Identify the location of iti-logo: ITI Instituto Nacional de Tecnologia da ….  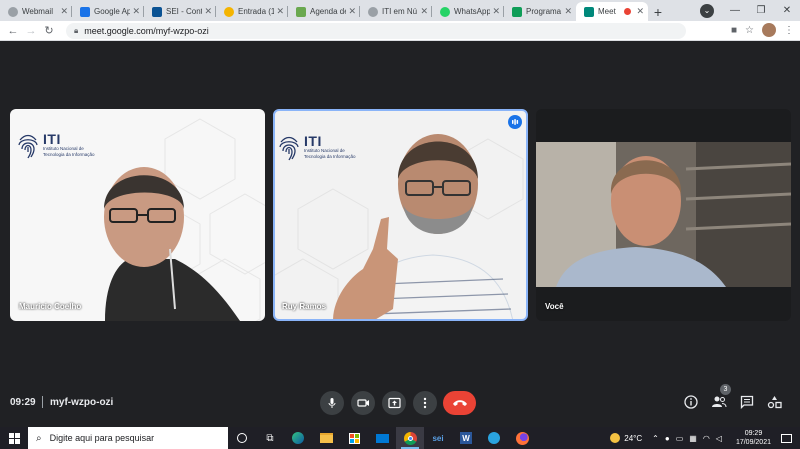
(320, 148).